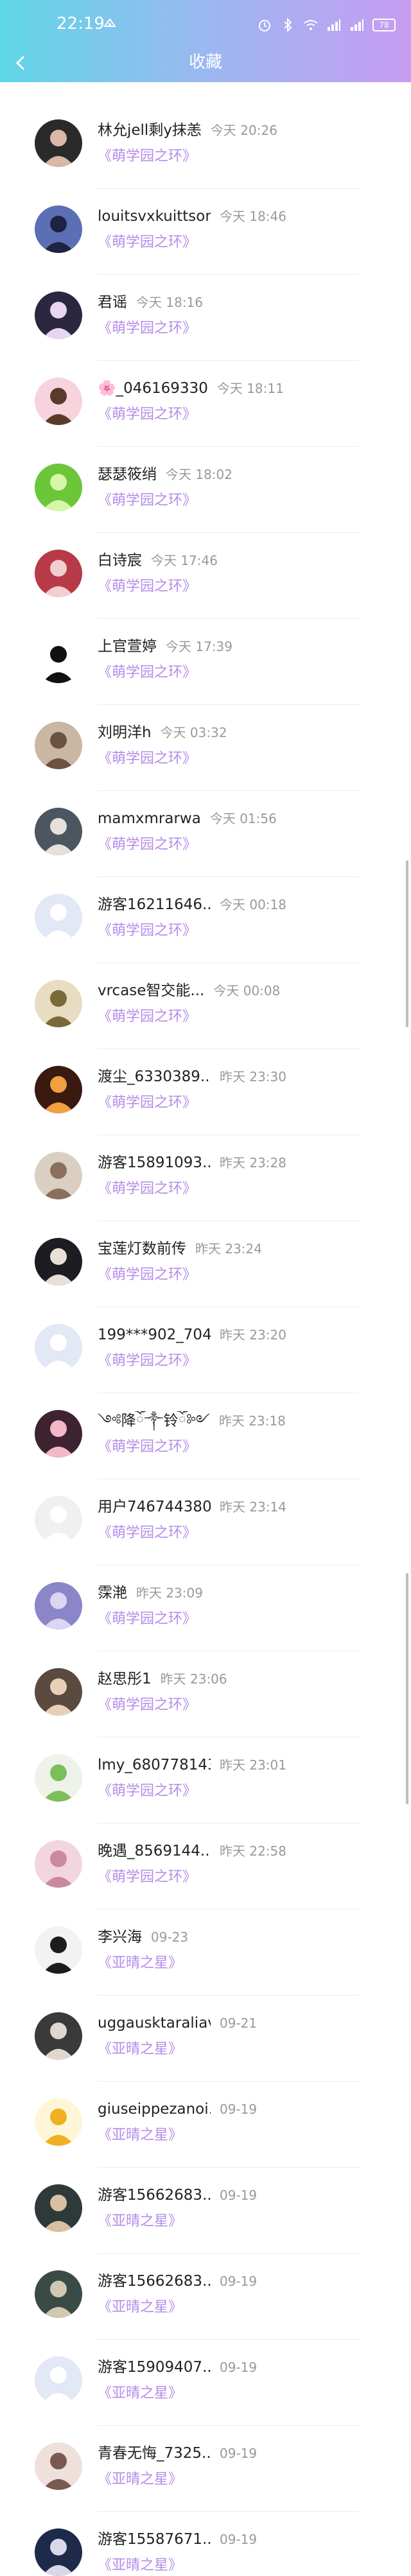 Image resolution: width=411 pixels, height=2576 pixels. Describe the element at coordinates (205, 834) in the screenshot. I see `list-item: mamxmrarwa 今天 01:56 《萌学园之环》` at that location.